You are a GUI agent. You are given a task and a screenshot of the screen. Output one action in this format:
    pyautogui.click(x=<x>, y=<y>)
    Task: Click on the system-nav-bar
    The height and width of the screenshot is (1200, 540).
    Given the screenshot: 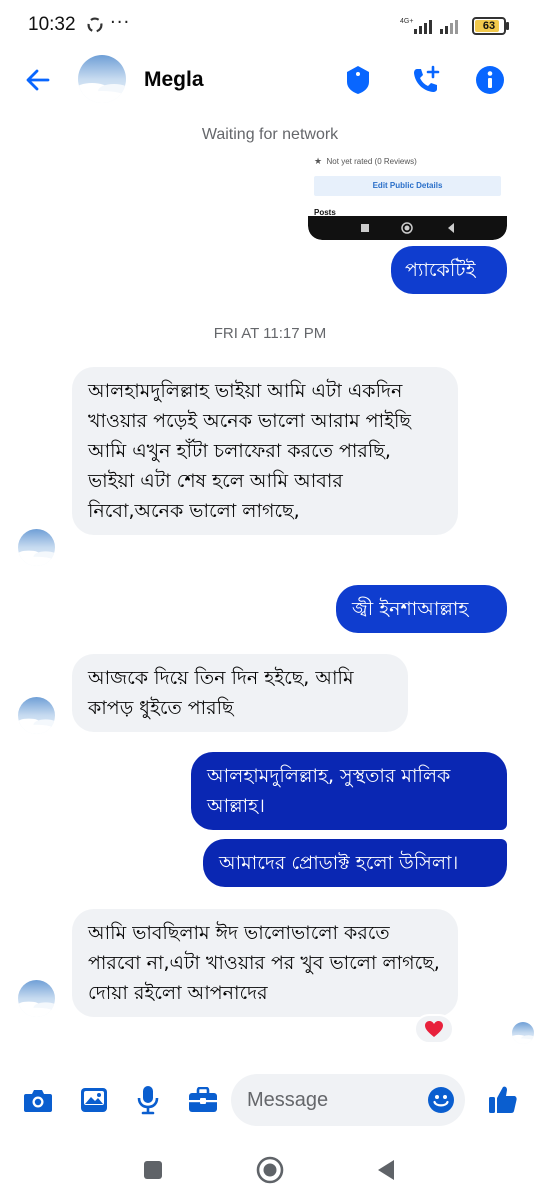 What is the action you would take?
    pyautogui.click(x=270, y=1170)
    